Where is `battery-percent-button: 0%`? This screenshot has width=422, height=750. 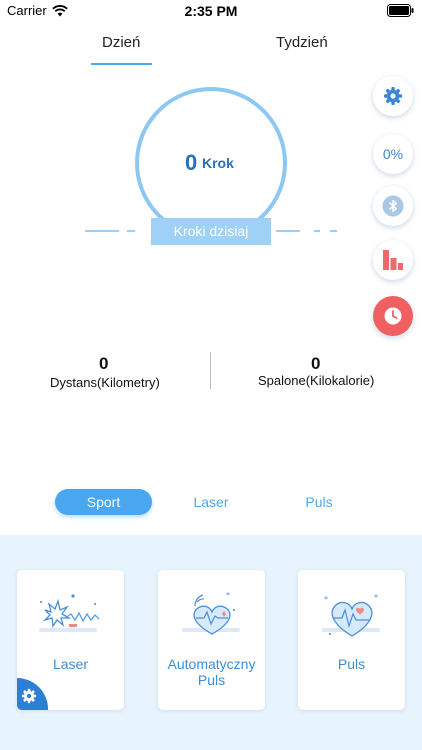
battery-percent-button: 0% is located at coordinates (393, 154).